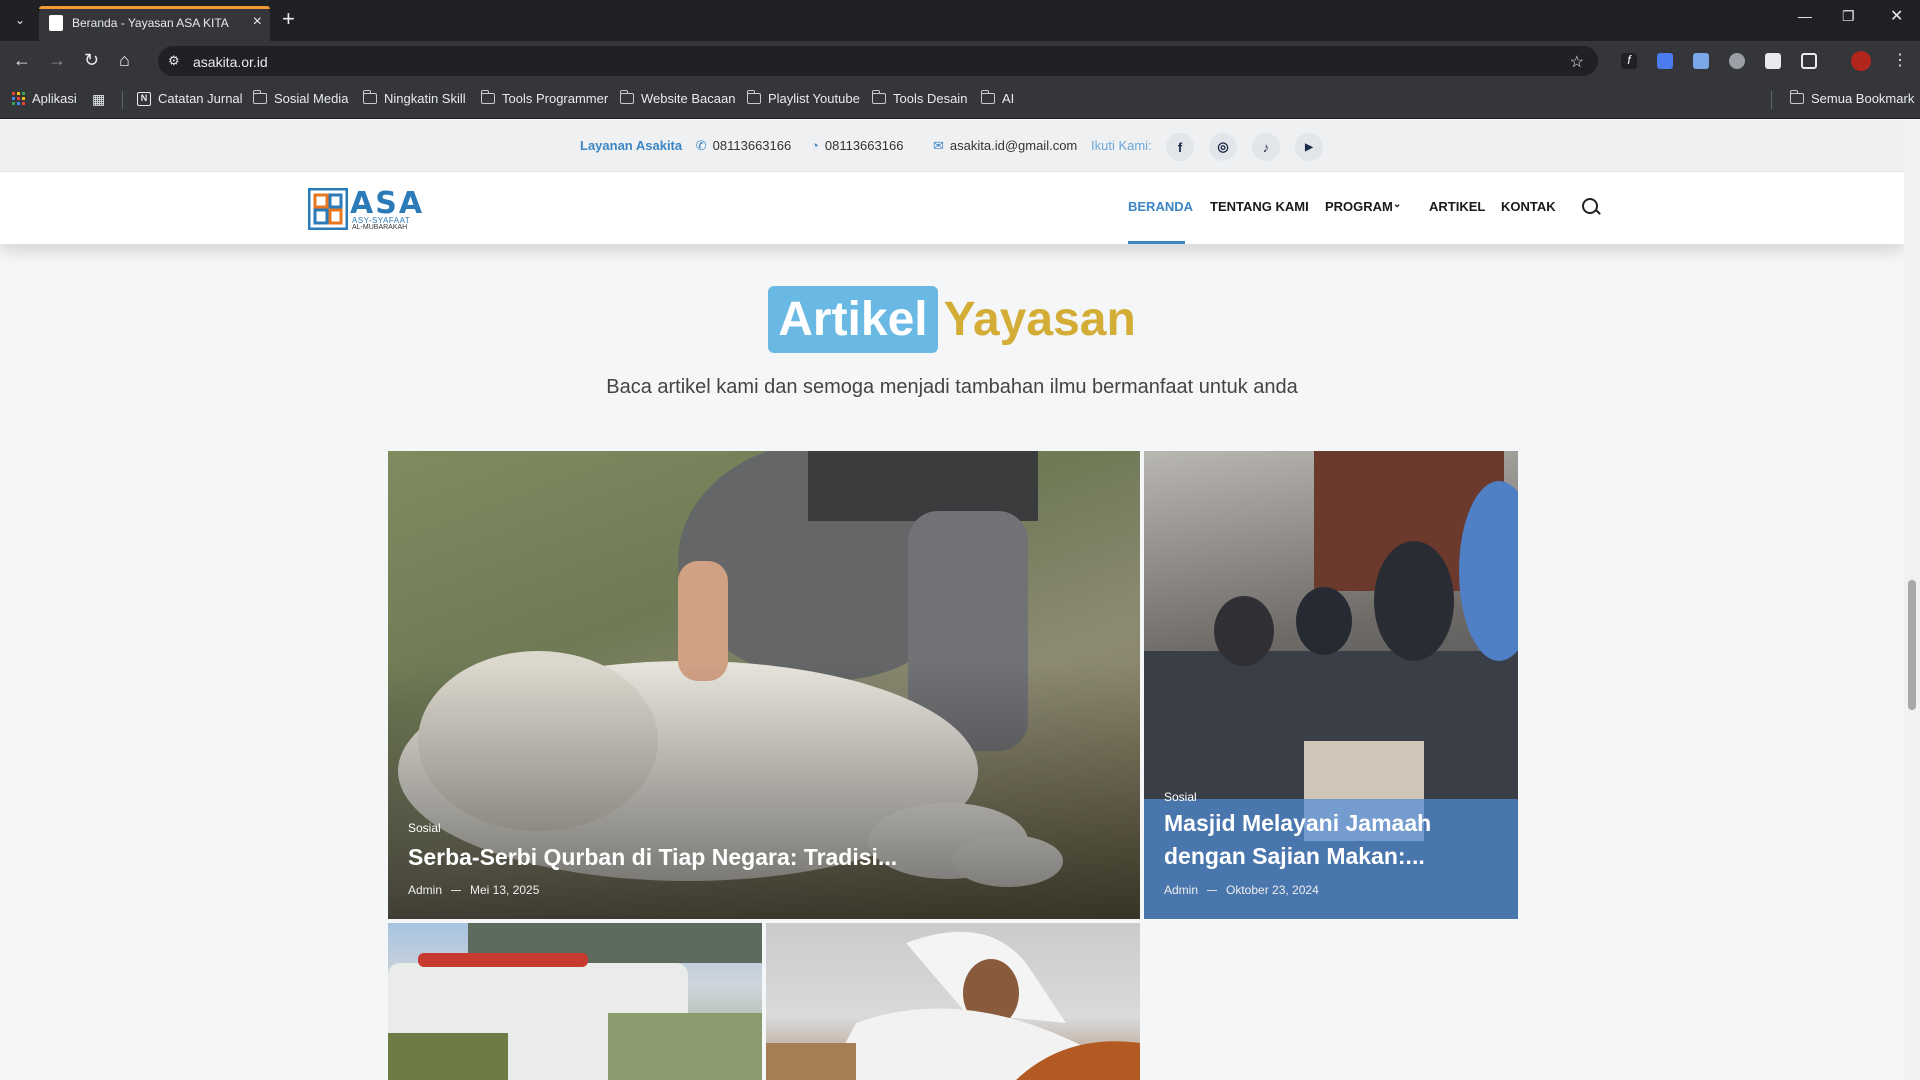 The height and width of the screenshot is (1080, 1920). I want to click on site-logo: ASA ASY-SYAFAAT AL-MUBARAKAH, so click(367, 208).